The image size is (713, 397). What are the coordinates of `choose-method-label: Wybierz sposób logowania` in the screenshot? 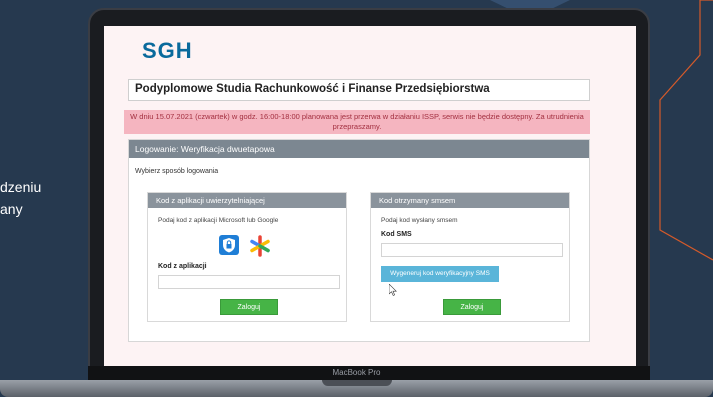 It's located at (177, 171).